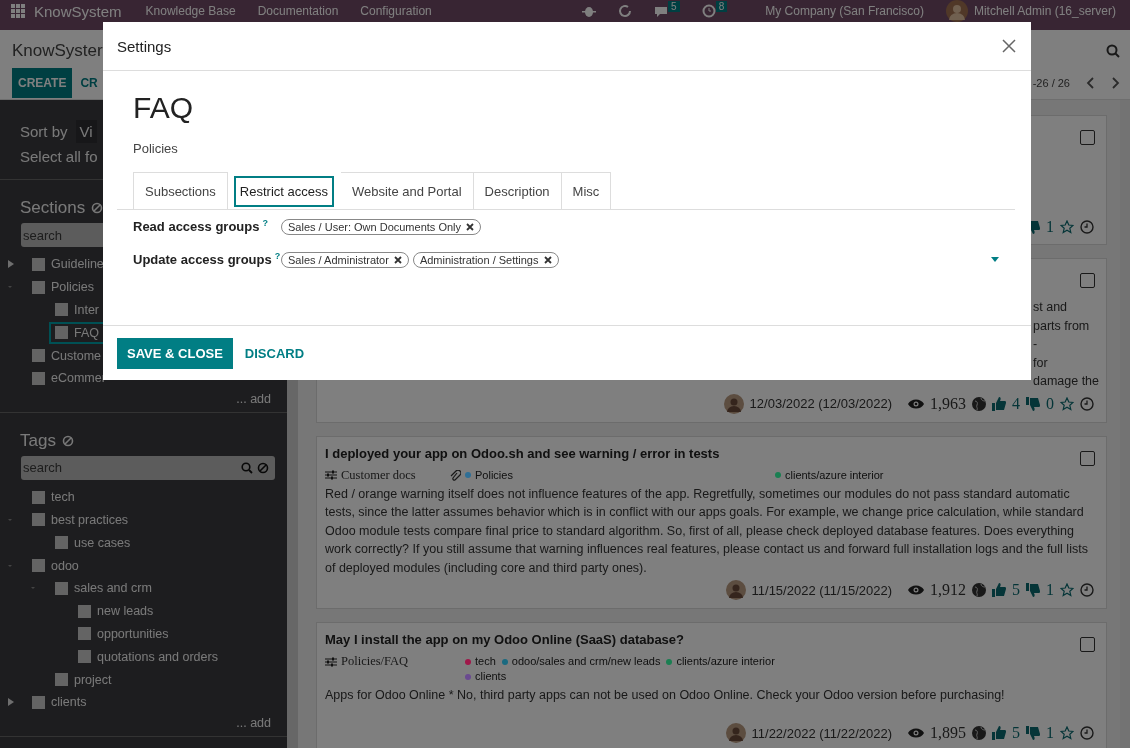 The image size is (1130, 748). What do you see at coordinates (494, 475) in the screenshot?
I see `tag-label: Policies` at bounding box center [494, 475].